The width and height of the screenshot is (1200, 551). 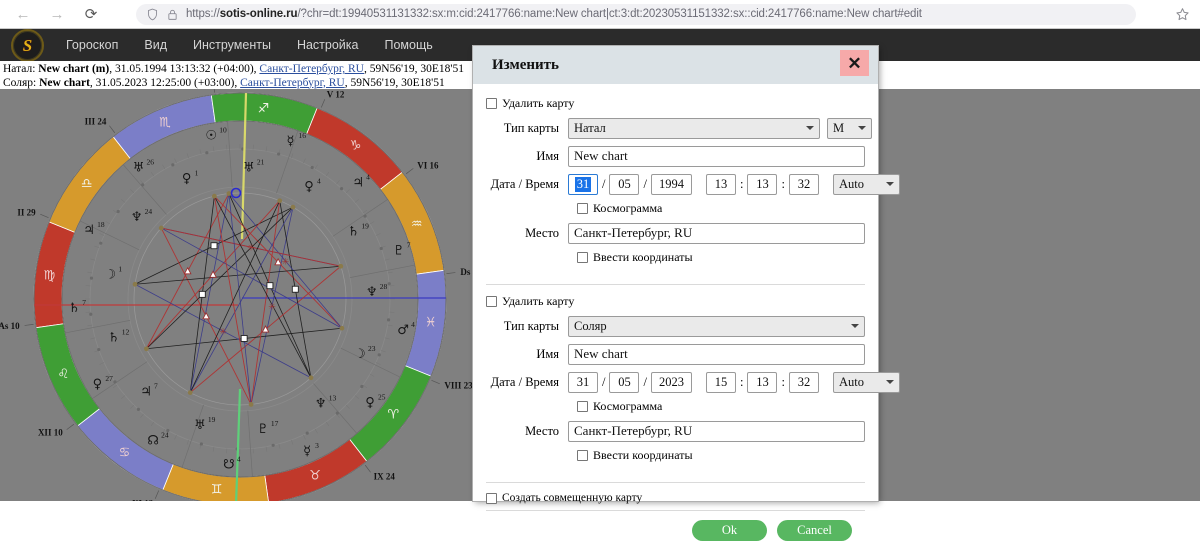 I want to click on place-row-2: Место, so click(x=675, y=431).